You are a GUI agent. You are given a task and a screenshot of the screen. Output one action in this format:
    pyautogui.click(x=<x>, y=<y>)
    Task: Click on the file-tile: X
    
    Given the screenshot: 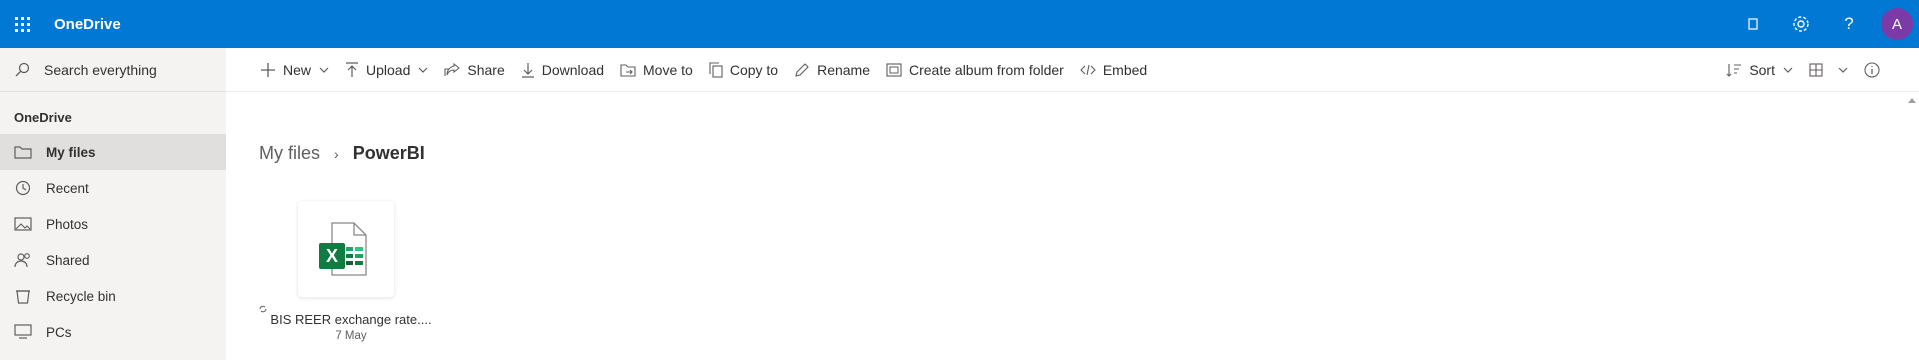 What is the action you would take?
    pyautogui.click(x=346, y=249)
    